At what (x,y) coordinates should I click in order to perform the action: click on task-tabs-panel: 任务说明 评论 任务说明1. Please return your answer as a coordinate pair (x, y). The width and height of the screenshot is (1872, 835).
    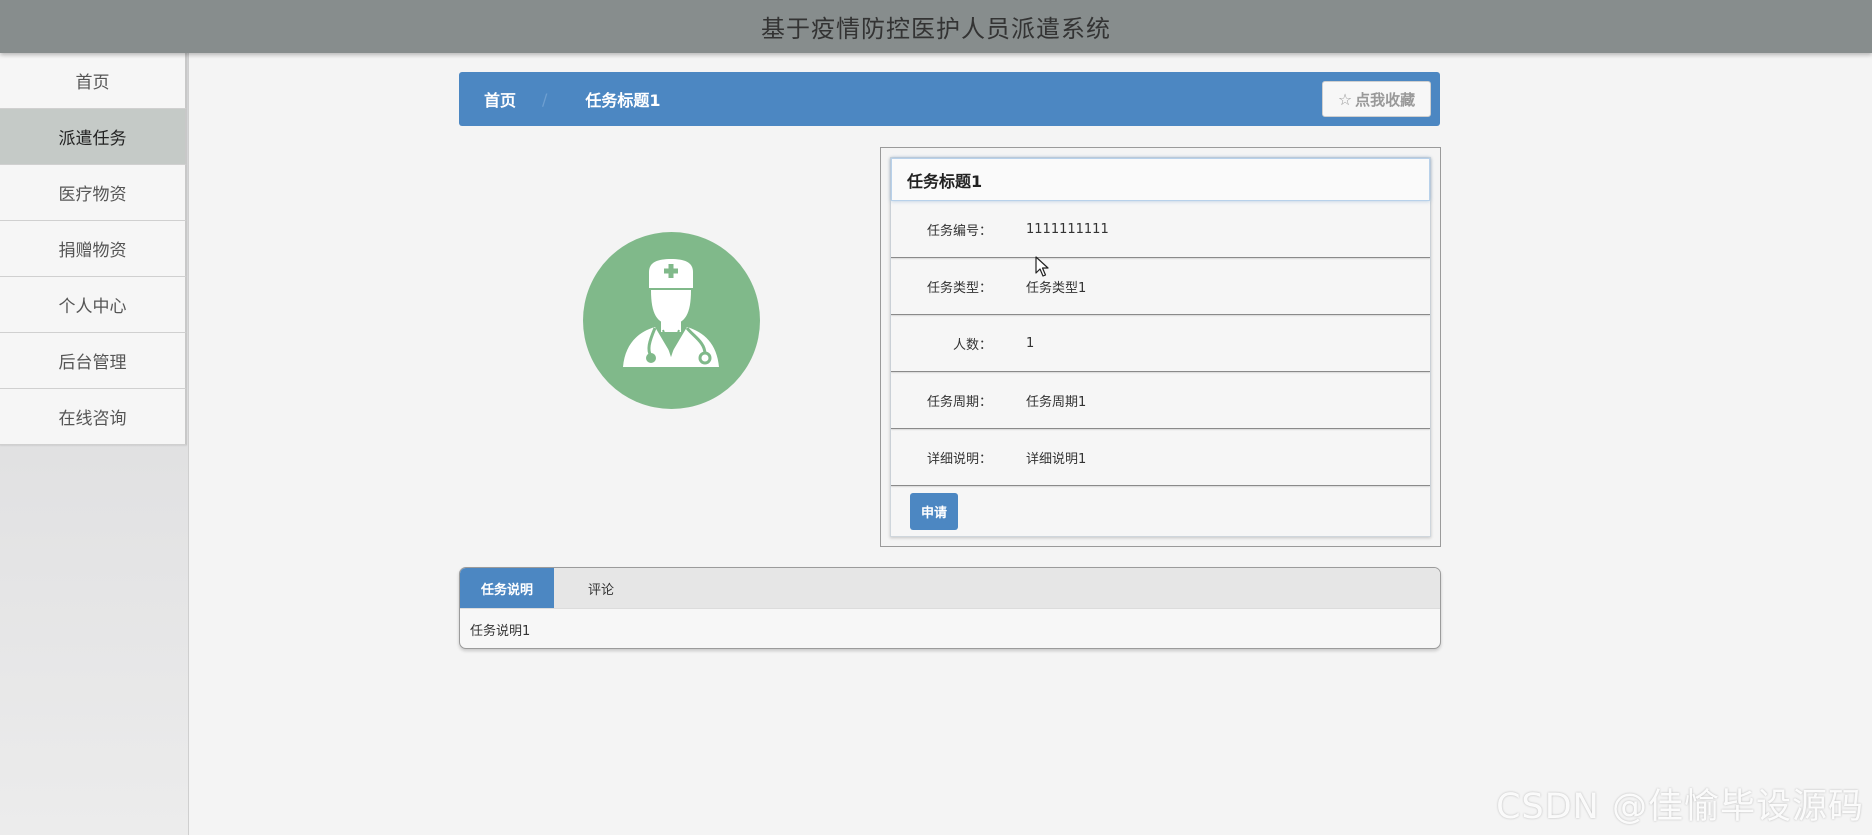
    Looking at the image, I should click on (950, 608).